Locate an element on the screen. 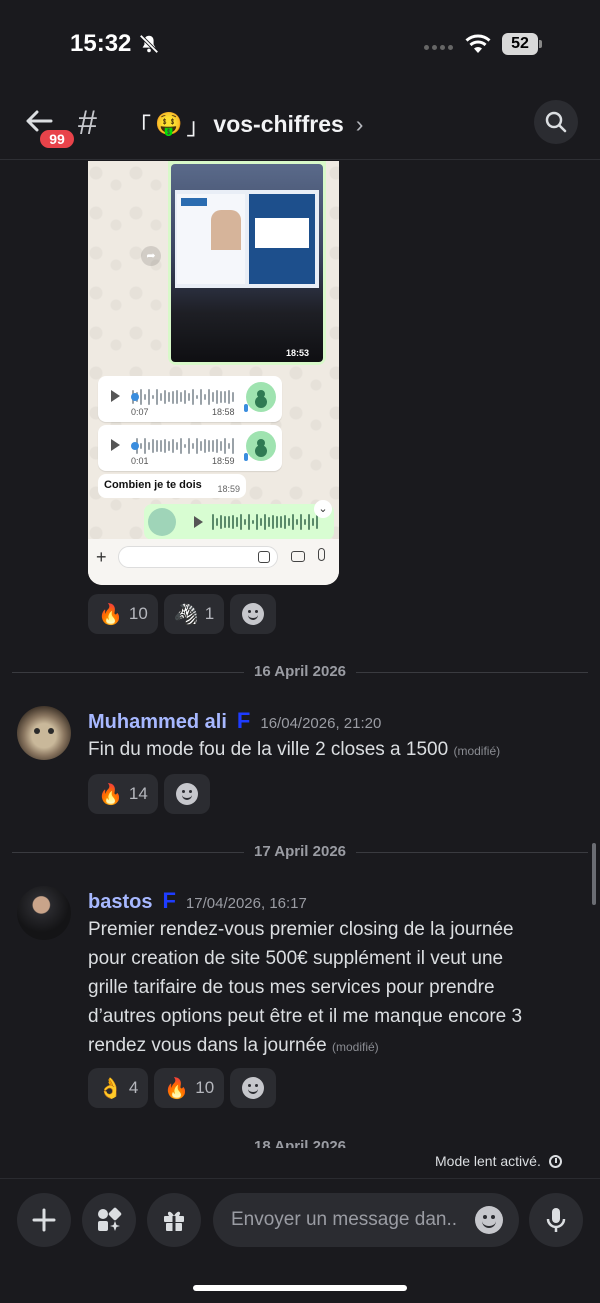  channel-hash-icon: # is located at coordinates (87, 123).